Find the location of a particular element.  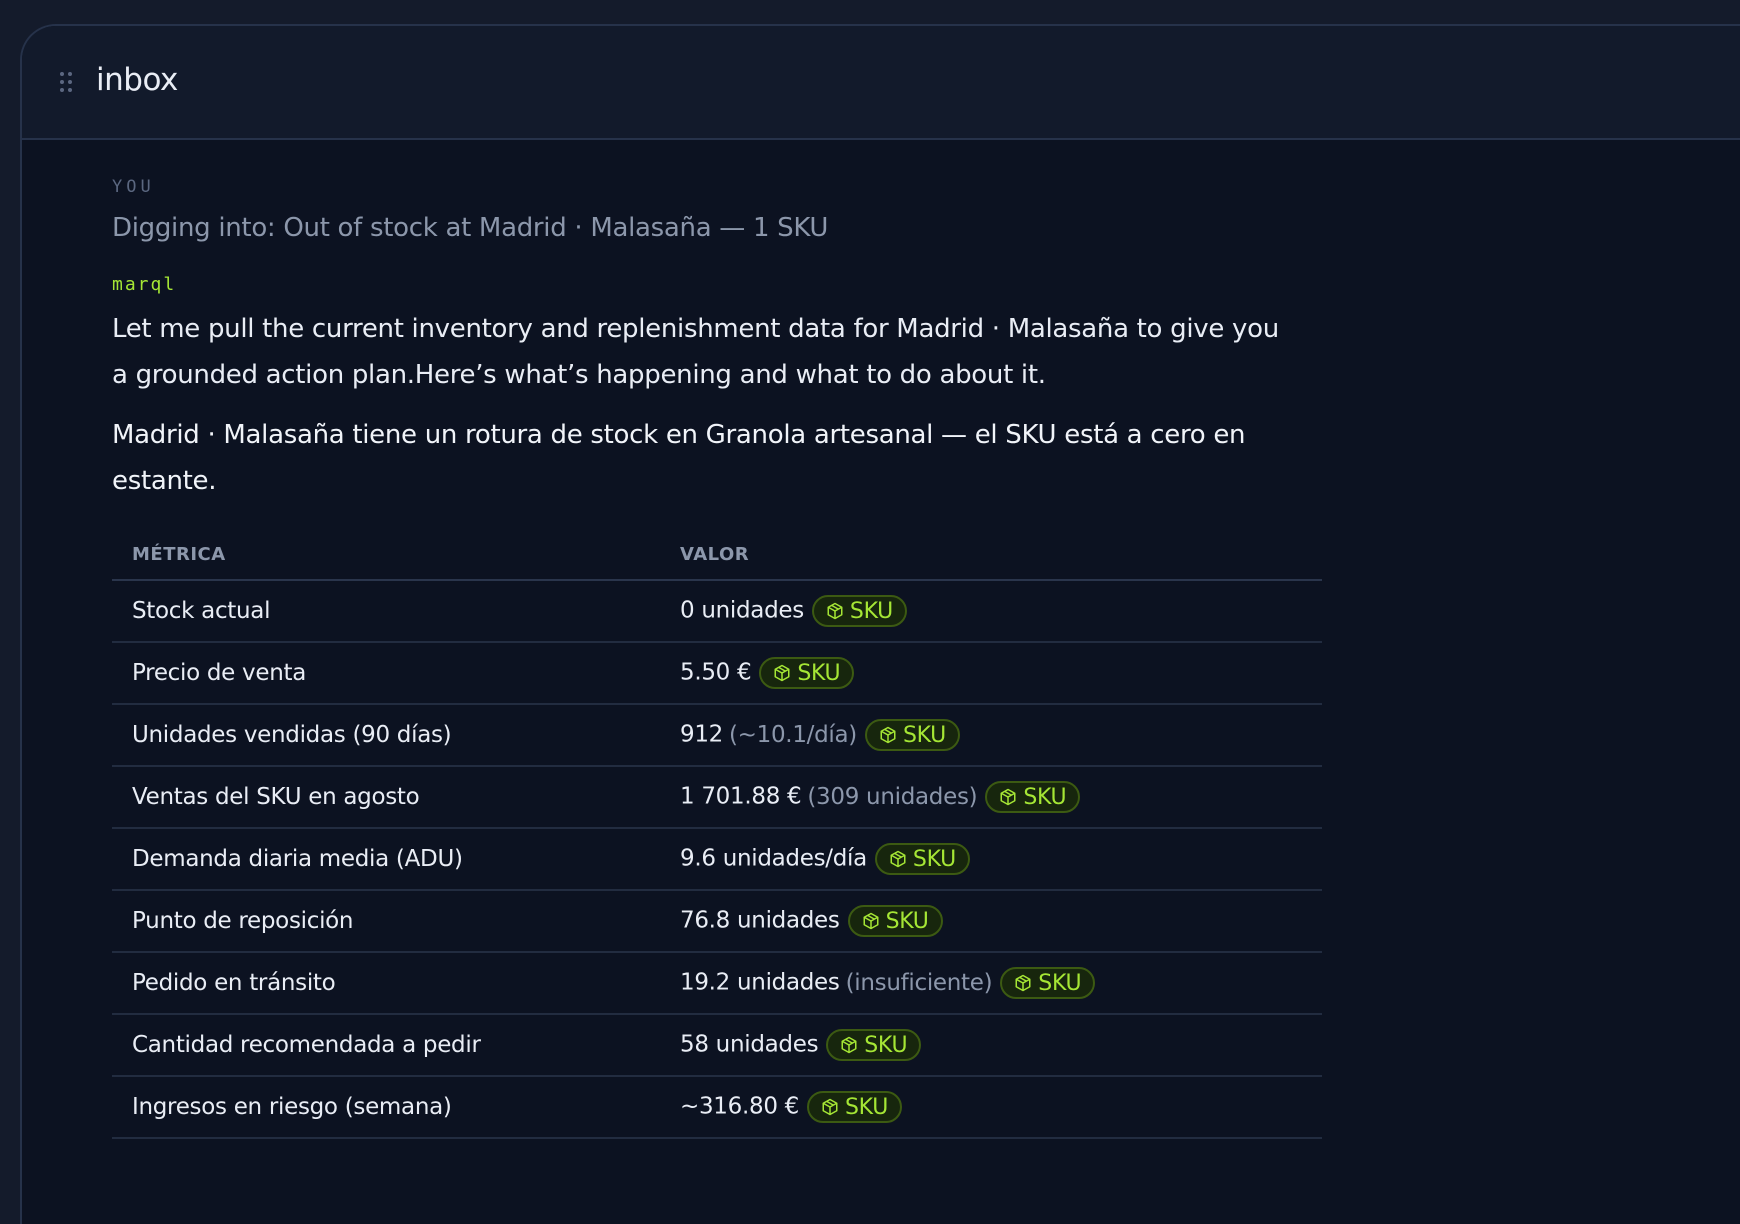

table-row: Stock actual 0 unidades SKU is located at coordinates (717, 611).